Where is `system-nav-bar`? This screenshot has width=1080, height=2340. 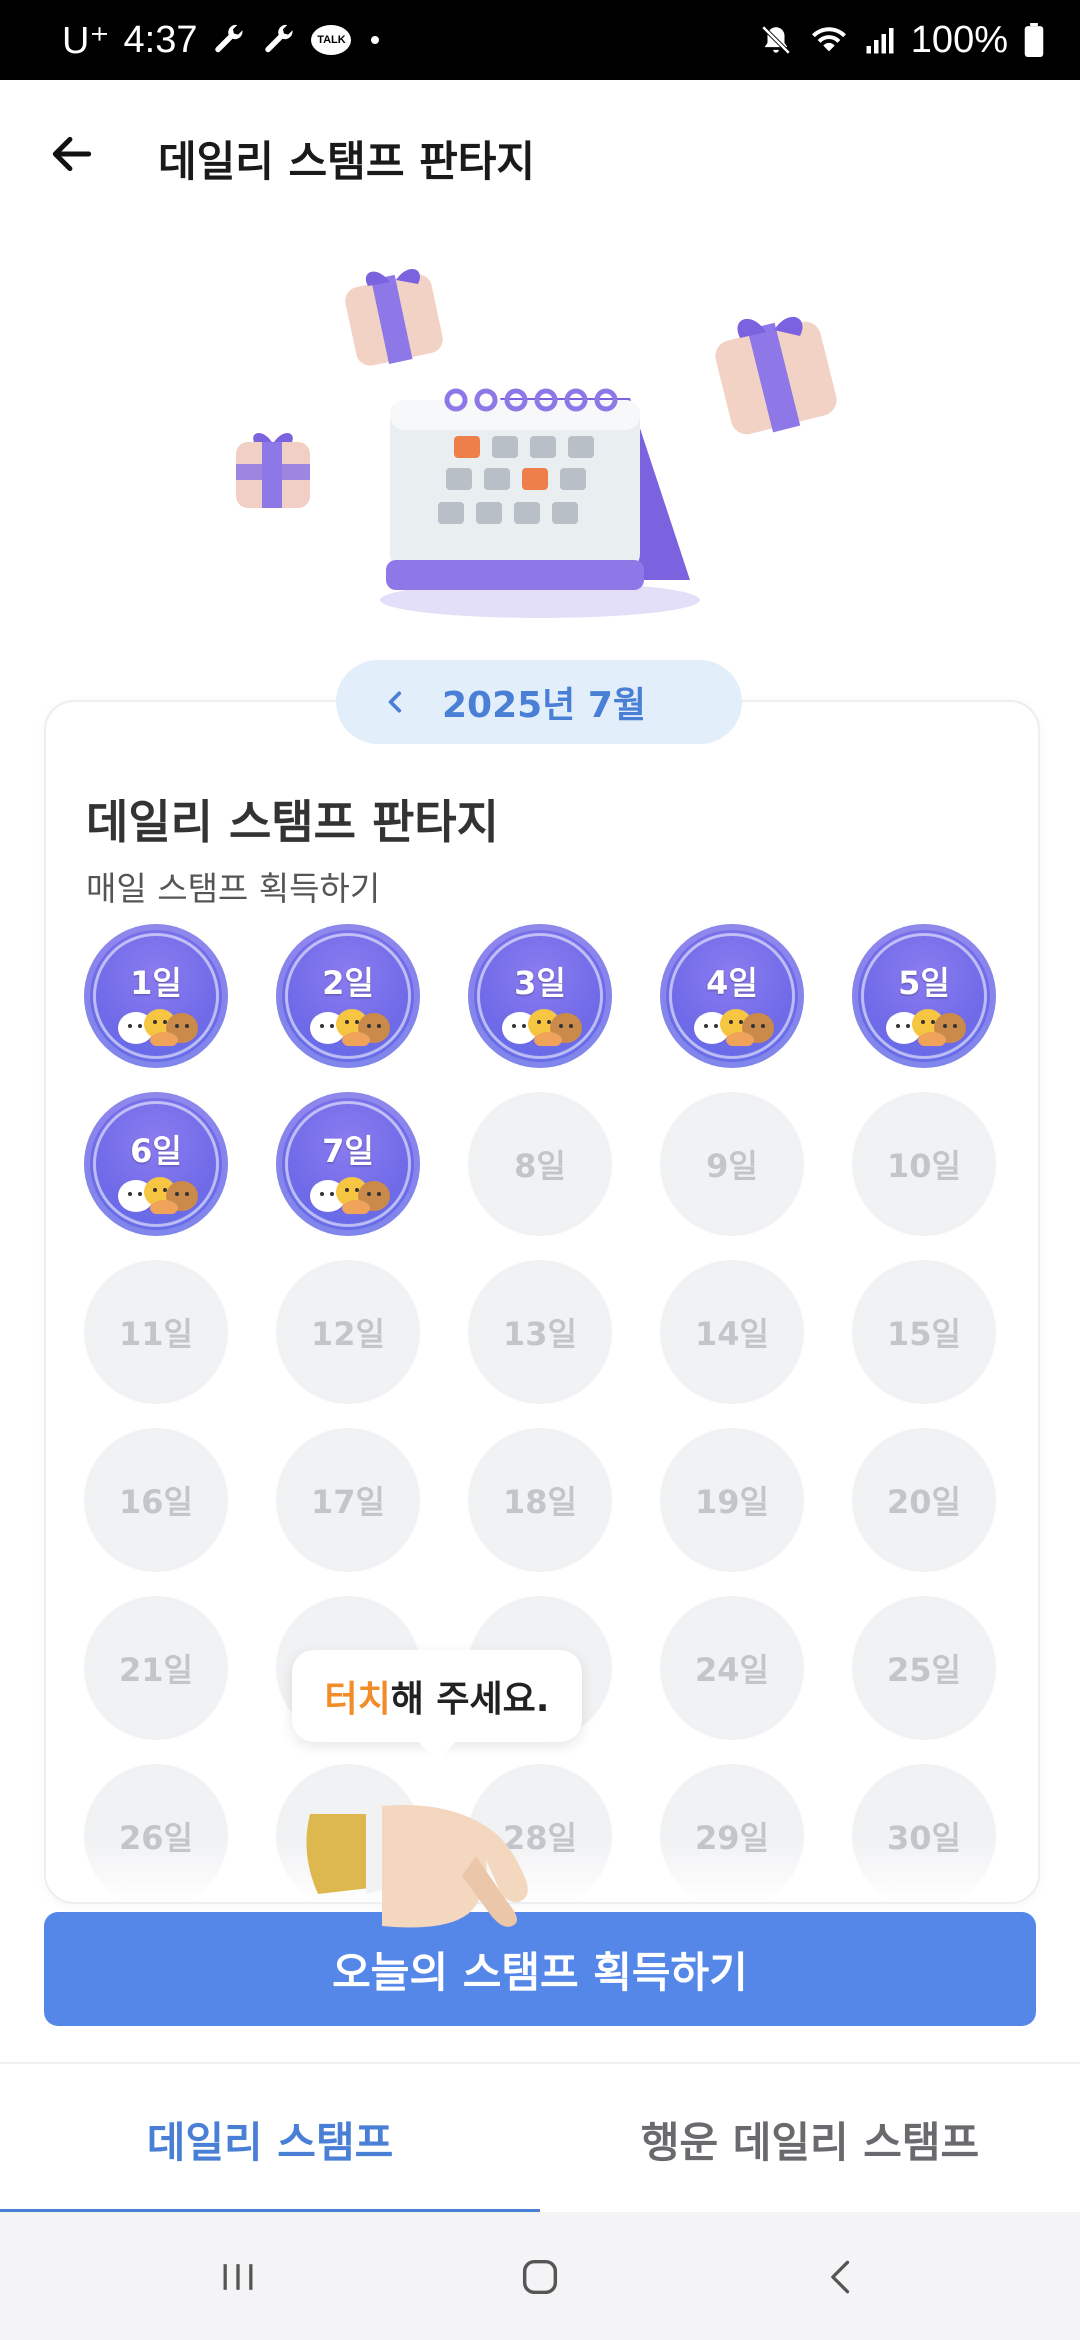 system-nav-bar is located at coordinates (540, 2276).